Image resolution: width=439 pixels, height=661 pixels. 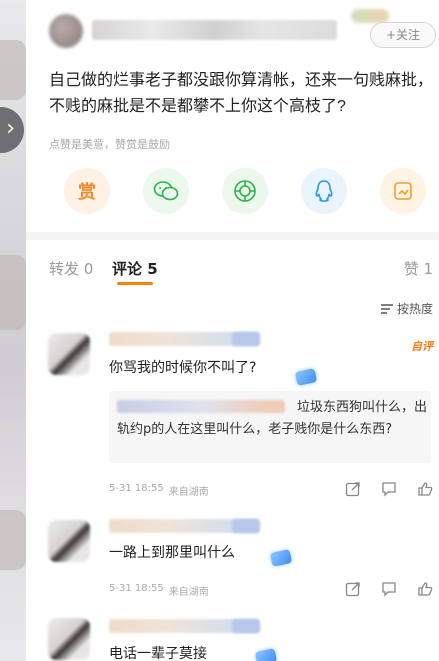 What do you see at coordinates (418, 268) in the screenshot?
I see `tab-likes: 赞 1` at bounding box center [418, 268].